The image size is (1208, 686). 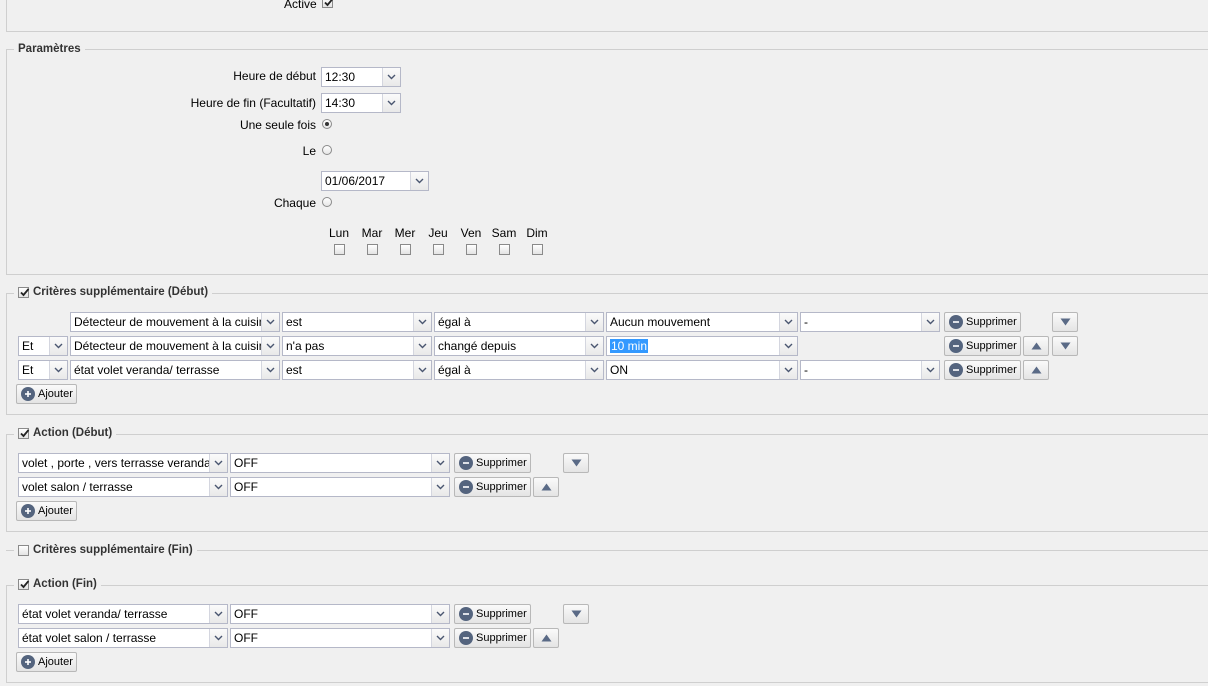 What do you see at coordinates (339, 249) in the screenshot?
I see `day-checkbox-lun` at bounding box center [339, 249].